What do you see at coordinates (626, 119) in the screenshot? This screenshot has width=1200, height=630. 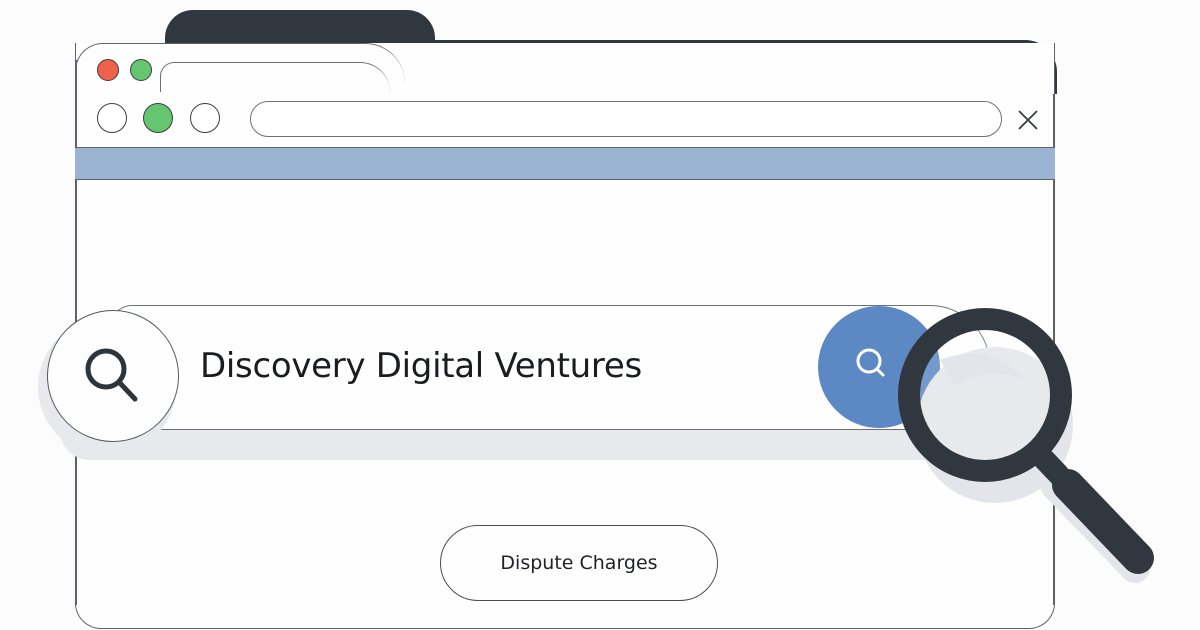 I see `address-bar-input` at bounding box center [626, 119].